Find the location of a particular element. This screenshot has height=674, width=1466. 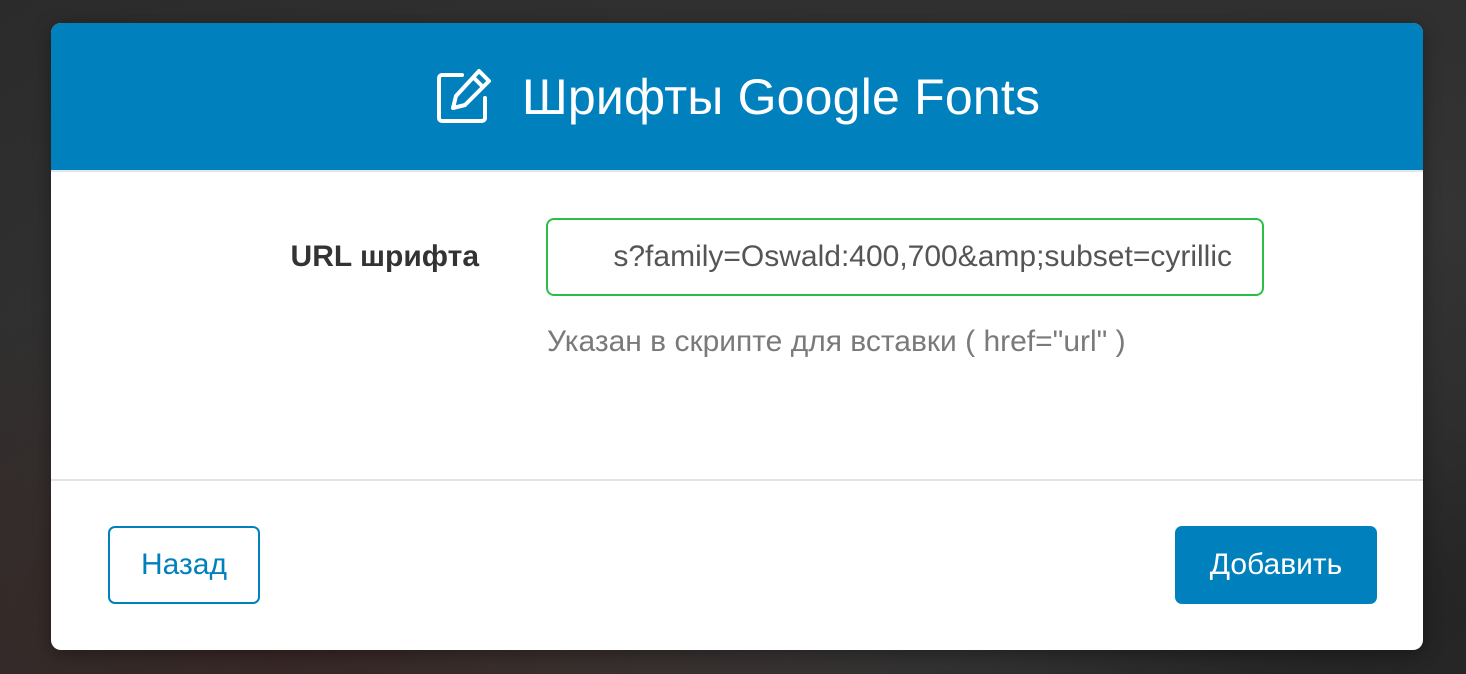

header-divider is located at coordinates (737, 171).